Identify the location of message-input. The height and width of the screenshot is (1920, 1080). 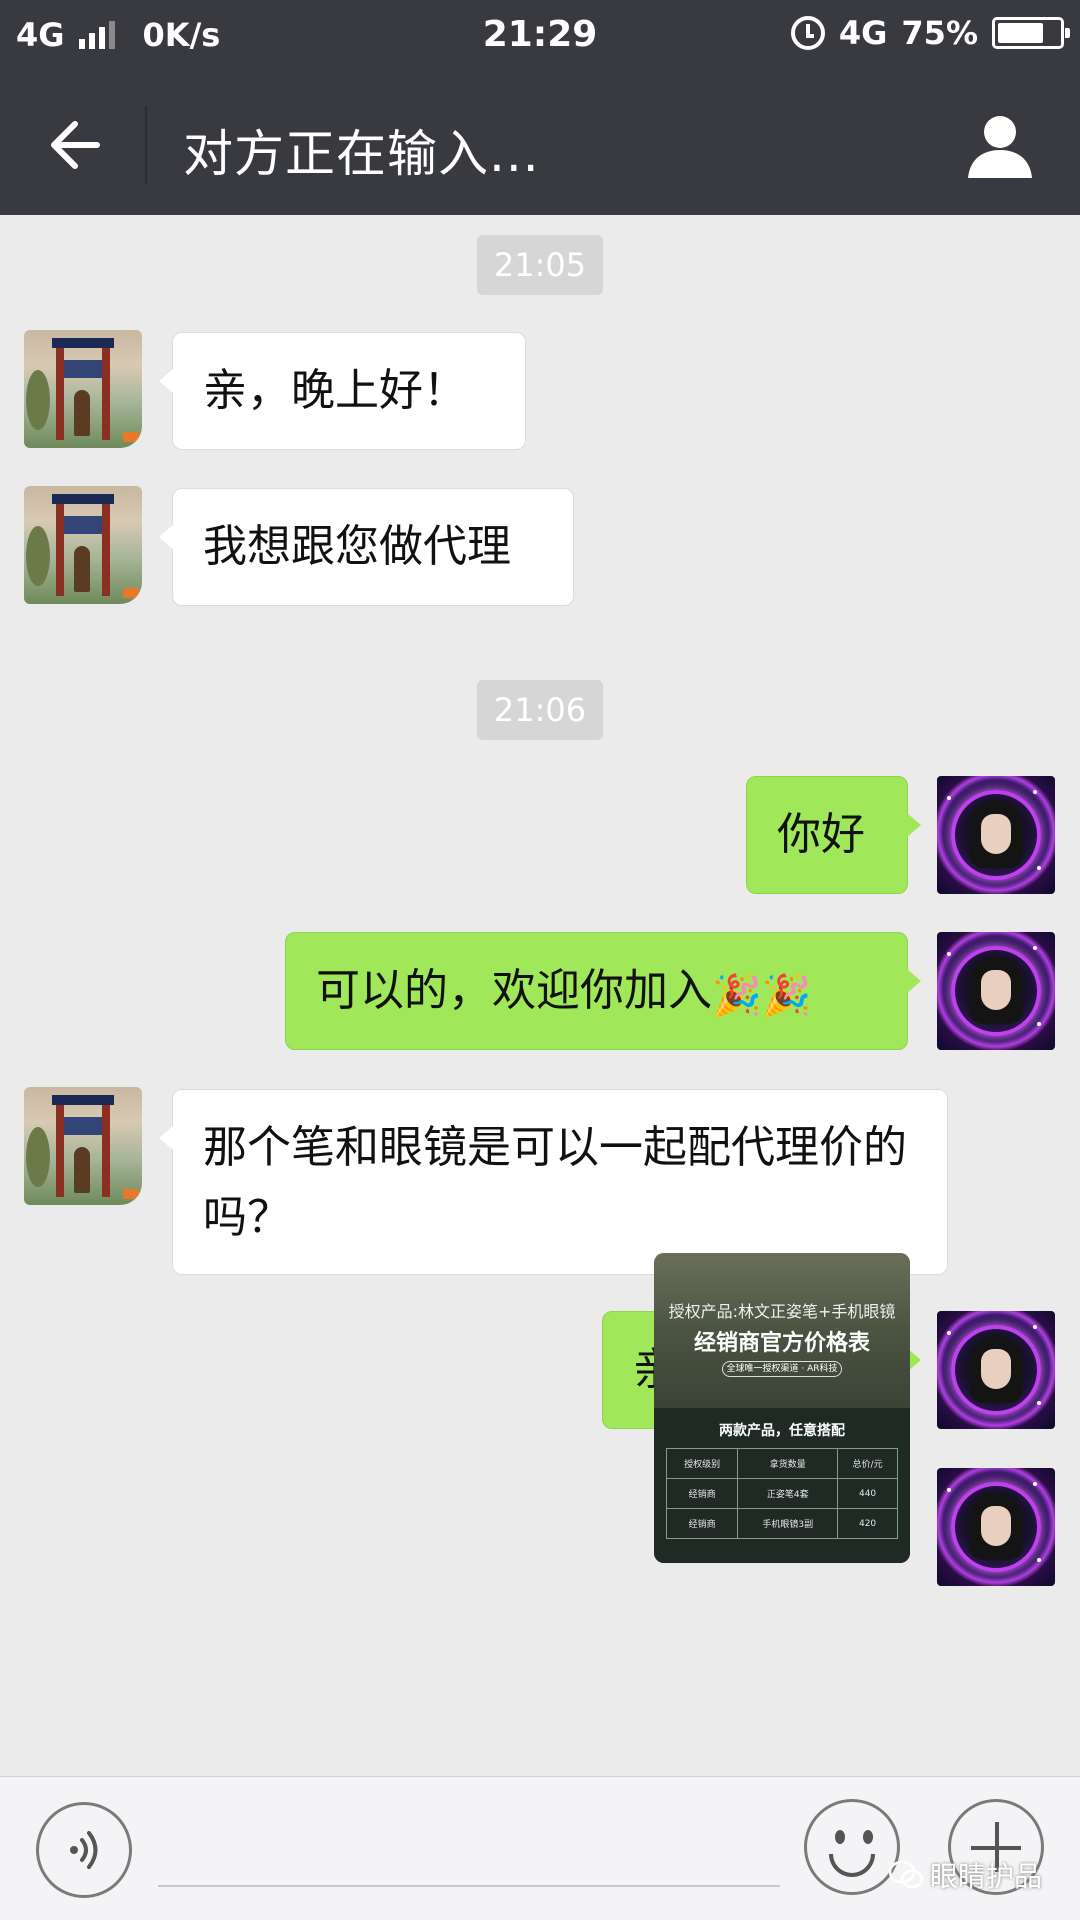
(469, 1852).